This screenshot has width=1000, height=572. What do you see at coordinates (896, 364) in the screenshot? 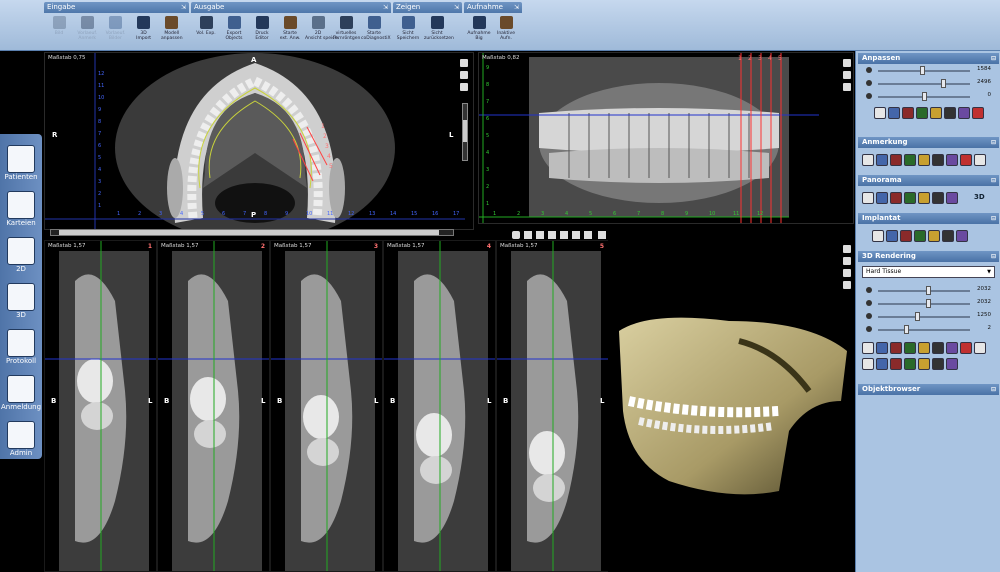
I see `teeth-icon` at bounding box center [896, 364].